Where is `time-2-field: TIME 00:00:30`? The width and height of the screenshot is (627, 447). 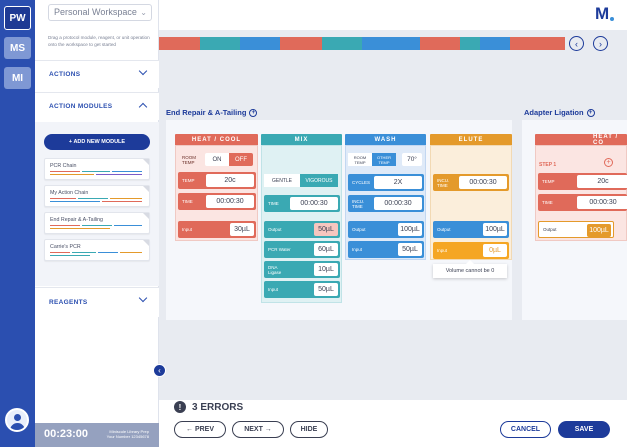
time-2-field: TIME 00:00:30 is located at coordinates (582, 202).